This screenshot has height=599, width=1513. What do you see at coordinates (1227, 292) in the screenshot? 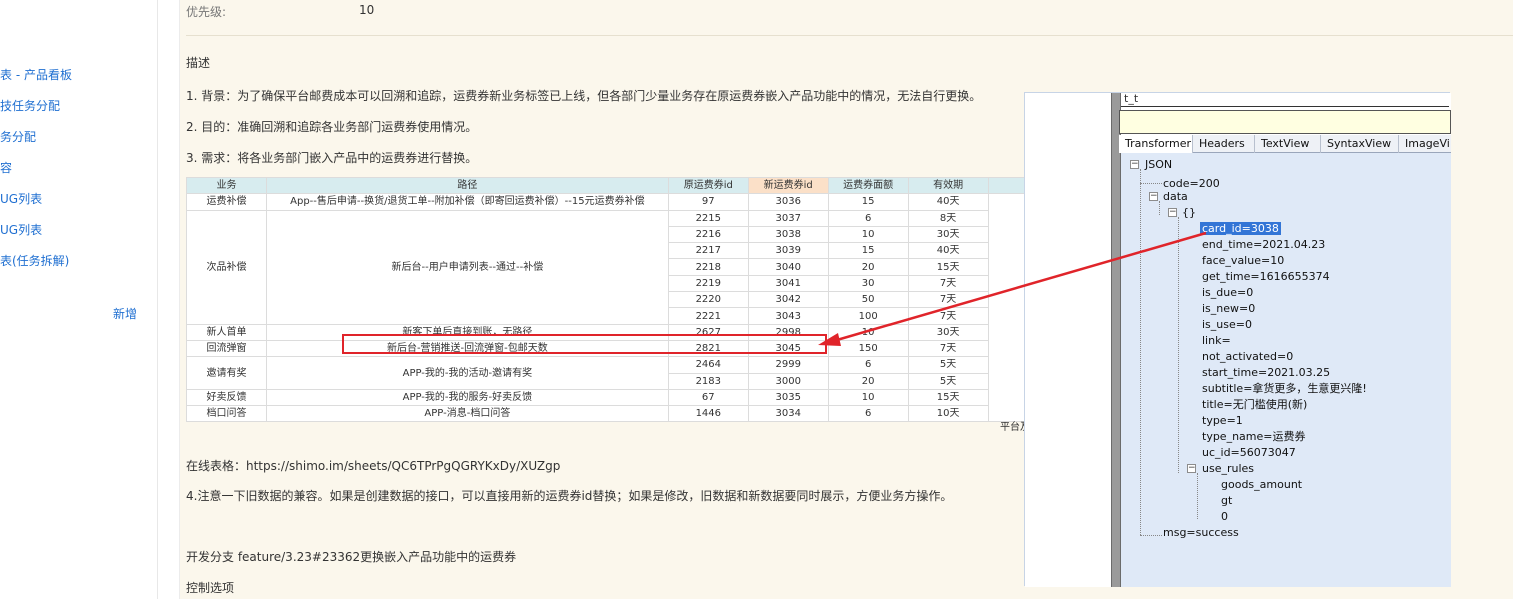
I see `tree-node-field: is_due=0` at bounding box center [1227, 292].